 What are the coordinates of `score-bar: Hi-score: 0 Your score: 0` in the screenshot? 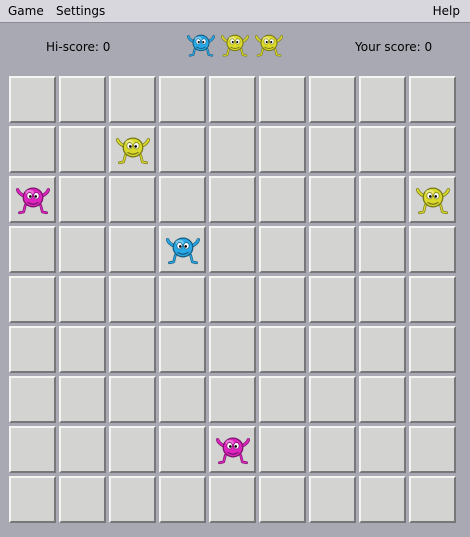 It's located at (235, 48).